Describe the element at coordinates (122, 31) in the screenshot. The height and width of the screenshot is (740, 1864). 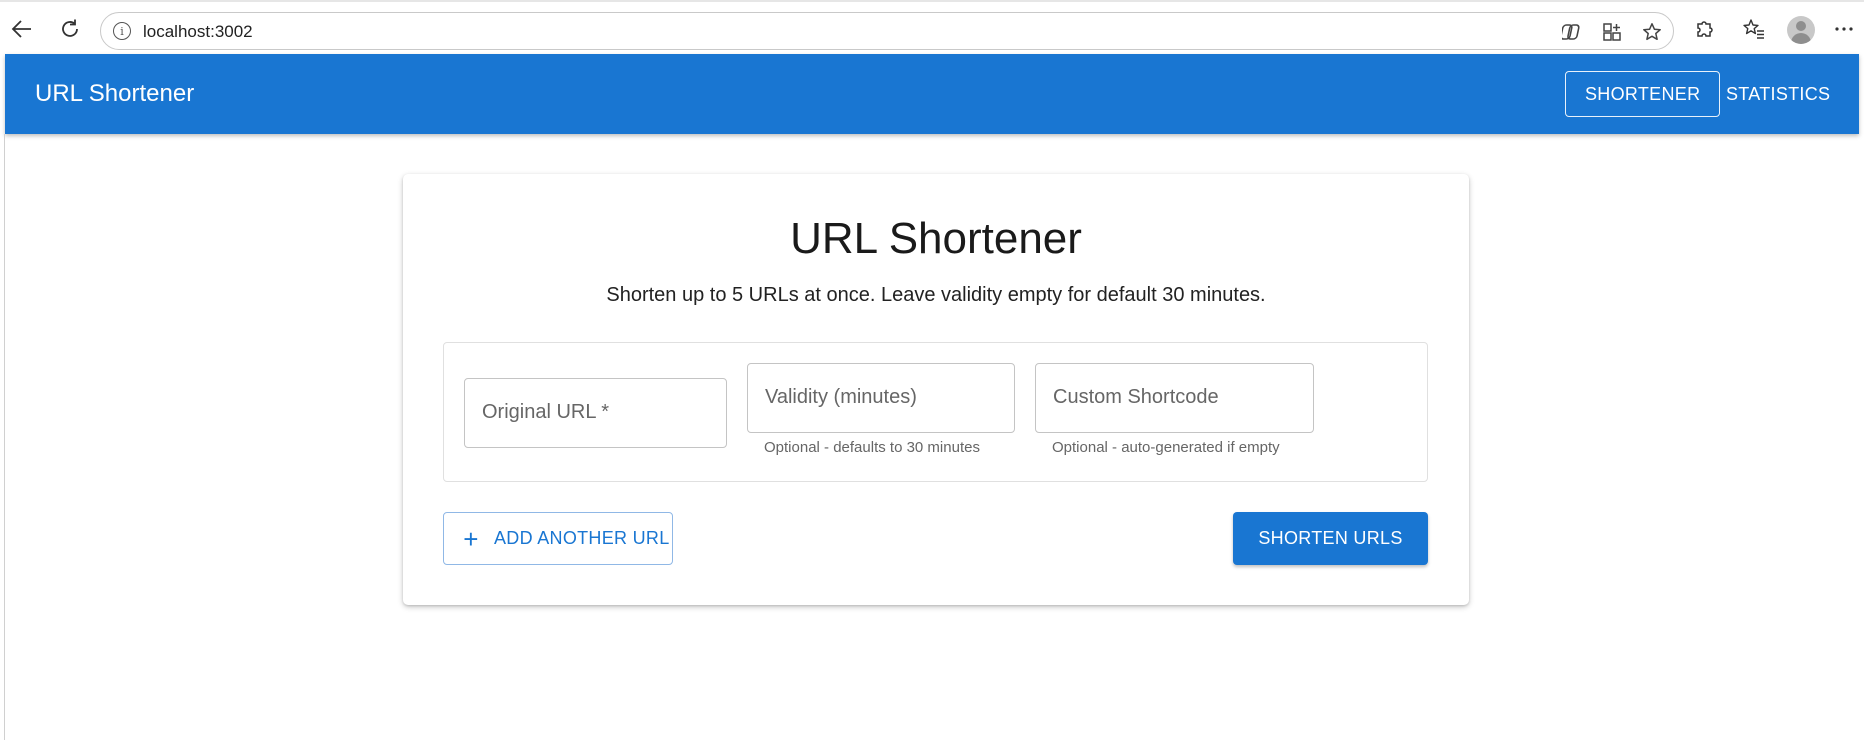
I see `site-info-icon: i` at that location.